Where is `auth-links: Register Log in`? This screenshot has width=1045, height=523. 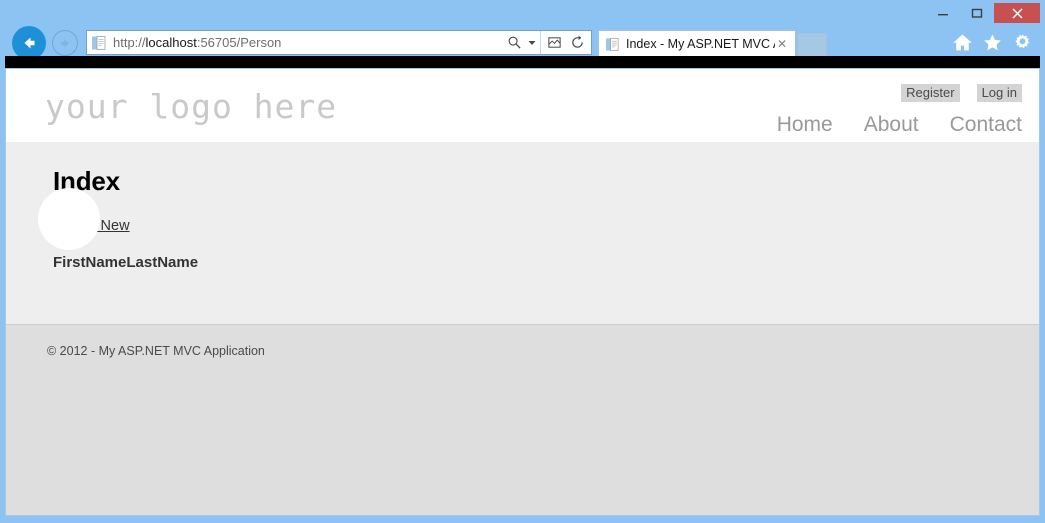
auth-links: Register Log in is located at coordinates (961, 93).